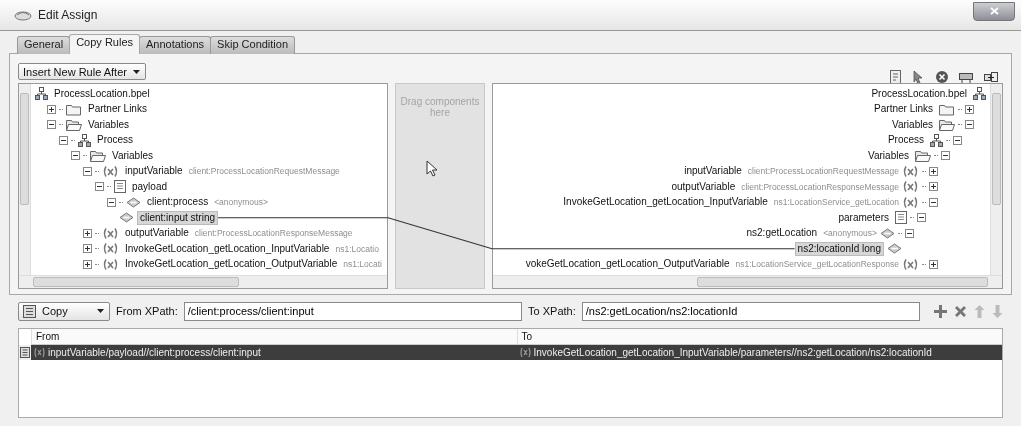 The image size is (1021, 426). I want to click on caret-icon, so click(100, 311).